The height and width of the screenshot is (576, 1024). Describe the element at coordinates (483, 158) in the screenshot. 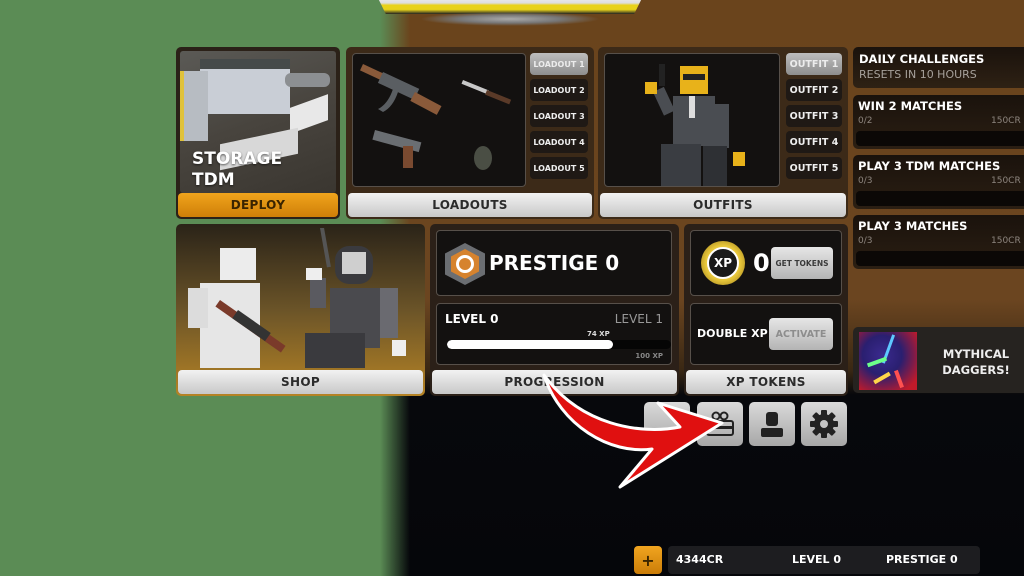

I see `grenade-icon` at that location.